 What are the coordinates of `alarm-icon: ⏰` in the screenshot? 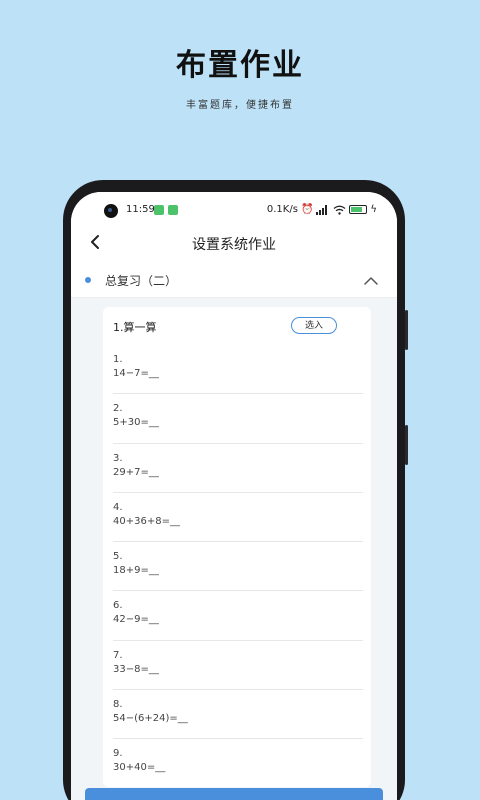 It's located at (307, 209).